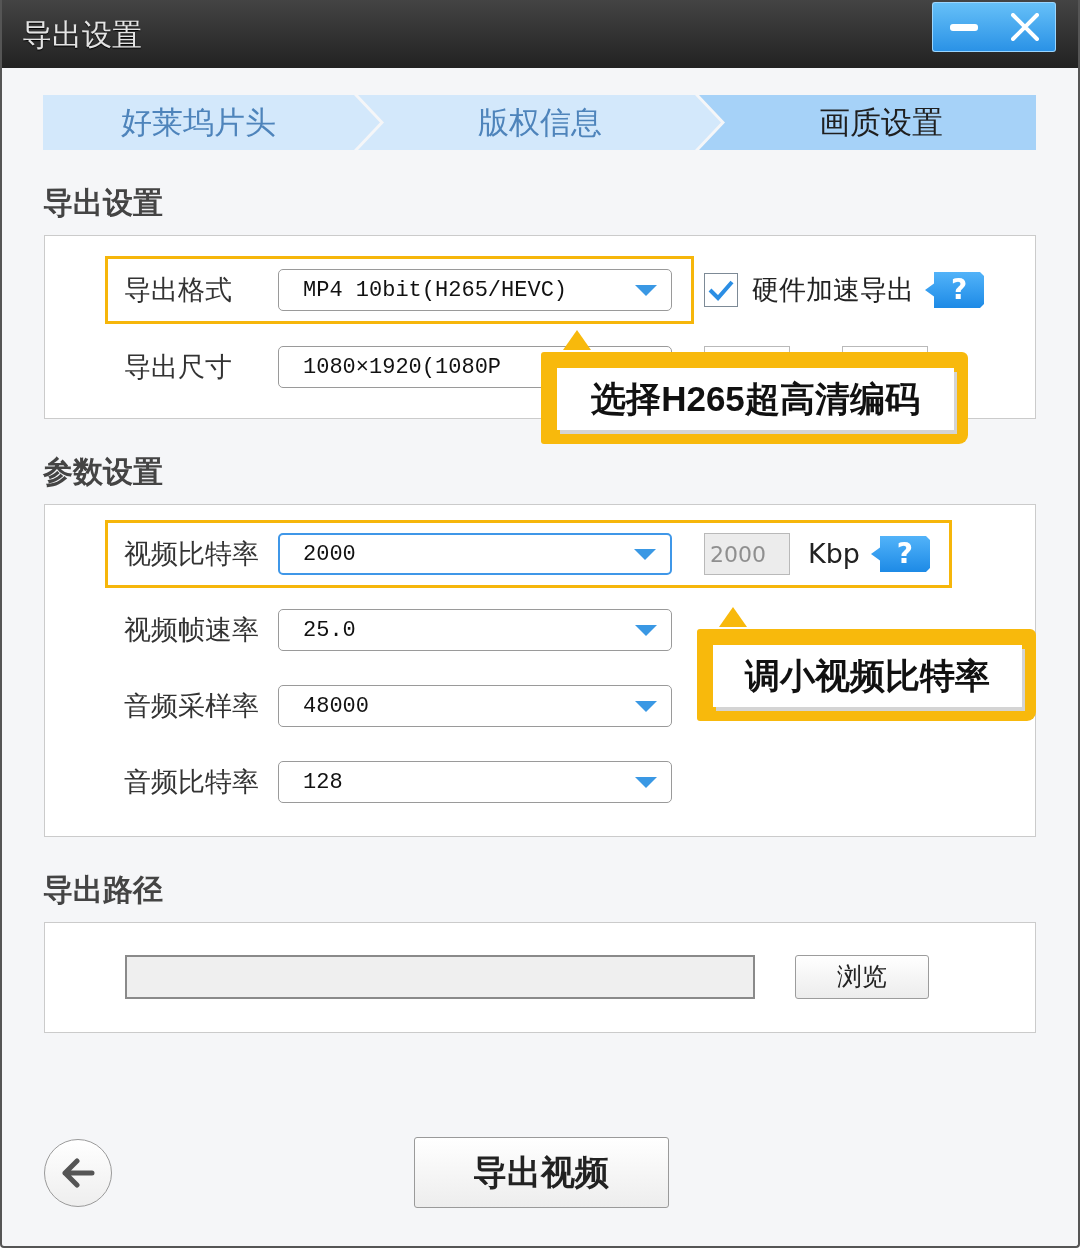  What do you see at coordinates (191, 629) in the screenshot?
I see `field-label: 视频帧速率` at bounding box center [191, 629].